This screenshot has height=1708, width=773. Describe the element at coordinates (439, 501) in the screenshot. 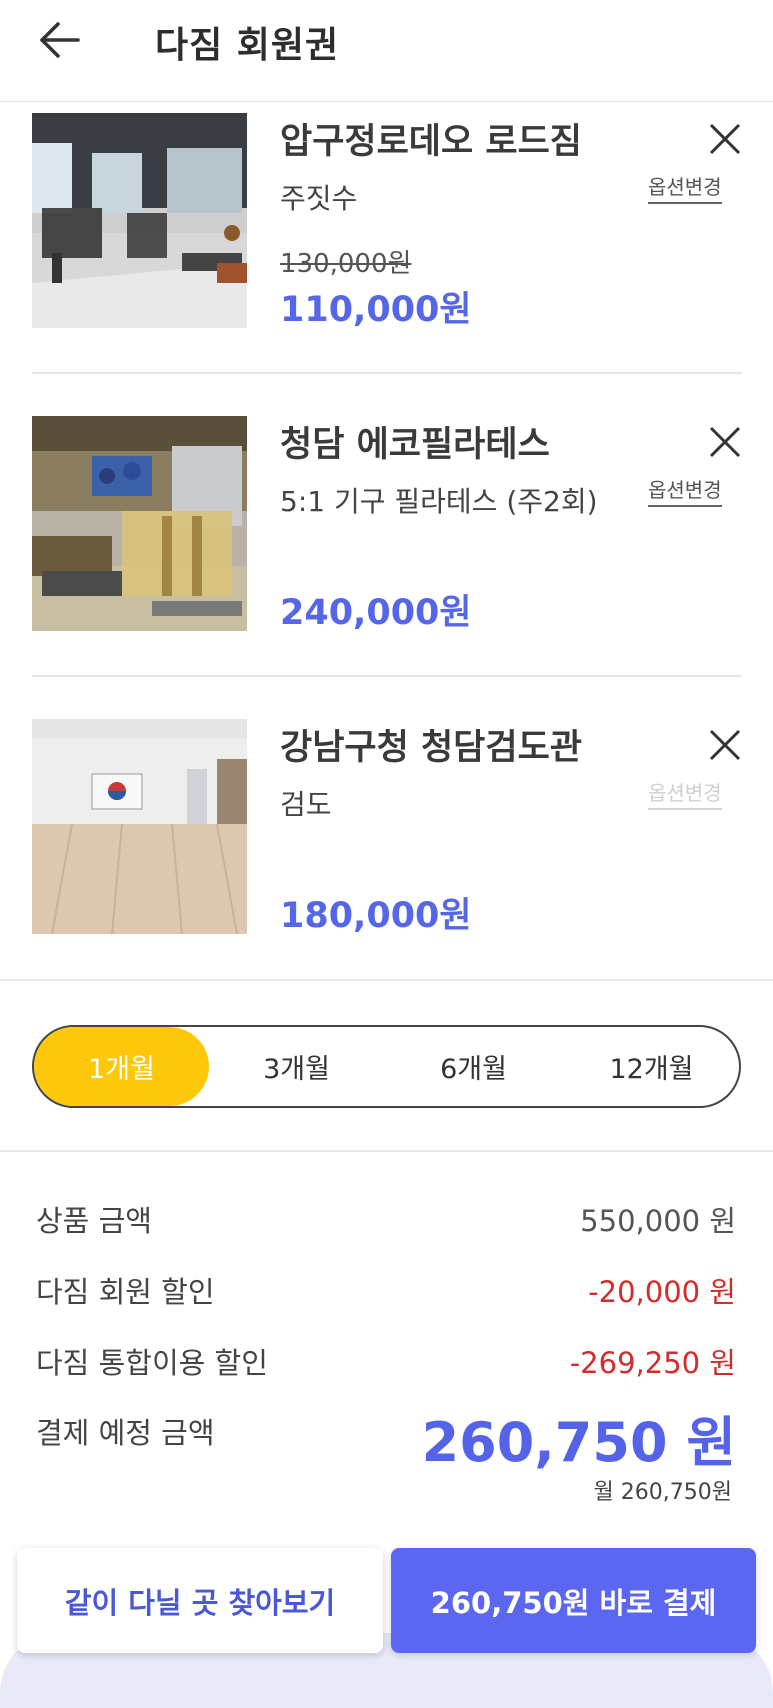

I see `item-option: 5:1 기구 필라테스 (주2회)` at that location.